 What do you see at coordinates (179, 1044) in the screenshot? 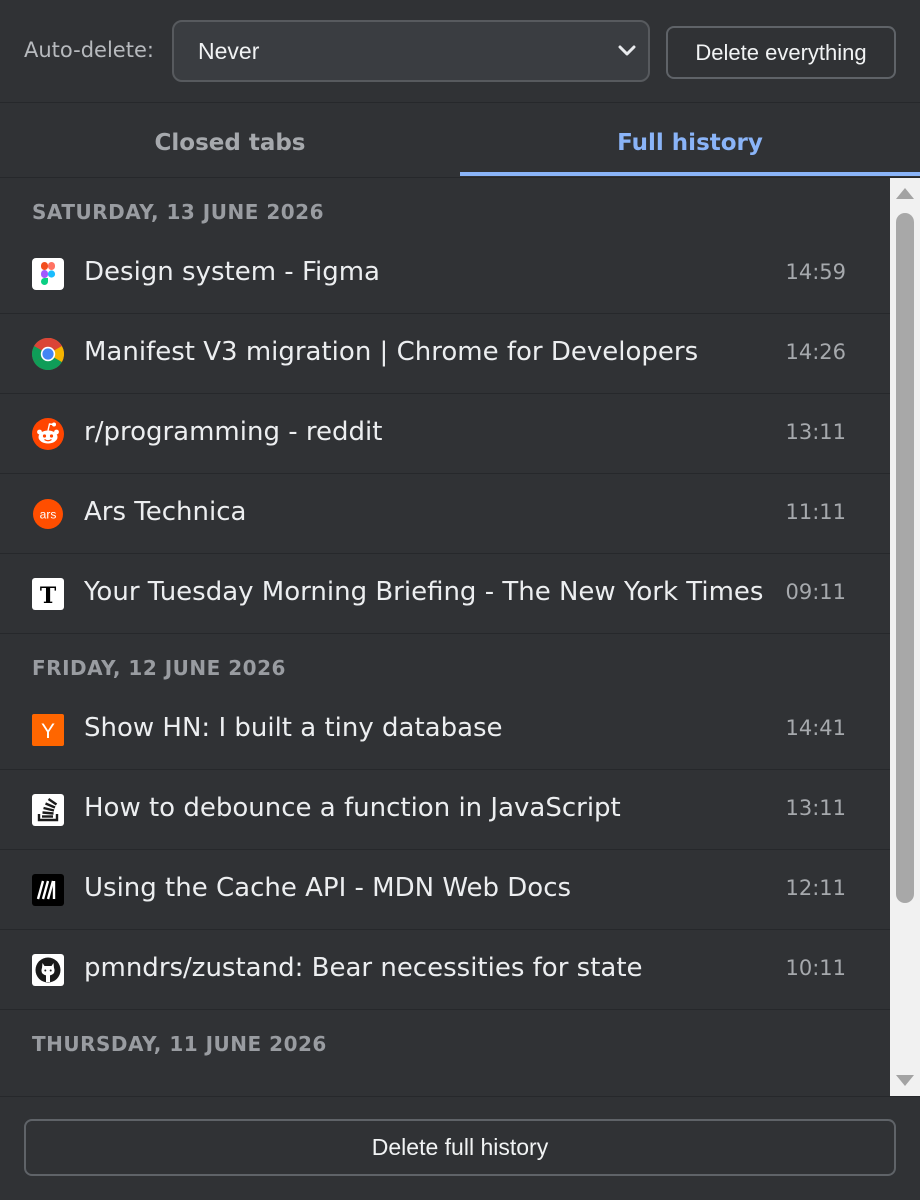
I see `date-header: THURSDAY, 11 JUNE 2026` at bounding box center [179, 1044].